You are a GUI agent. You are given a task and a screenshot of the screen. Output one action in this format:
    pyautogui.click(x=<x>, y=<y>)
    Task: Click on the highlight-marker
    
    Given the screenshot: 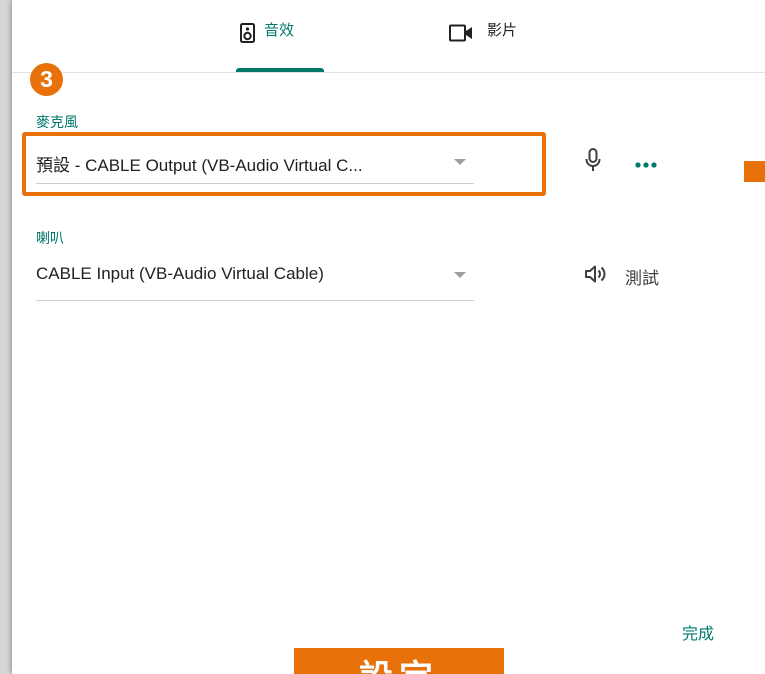 What is the action you would take?
    pyautogui.click(x=754, y=171)
    